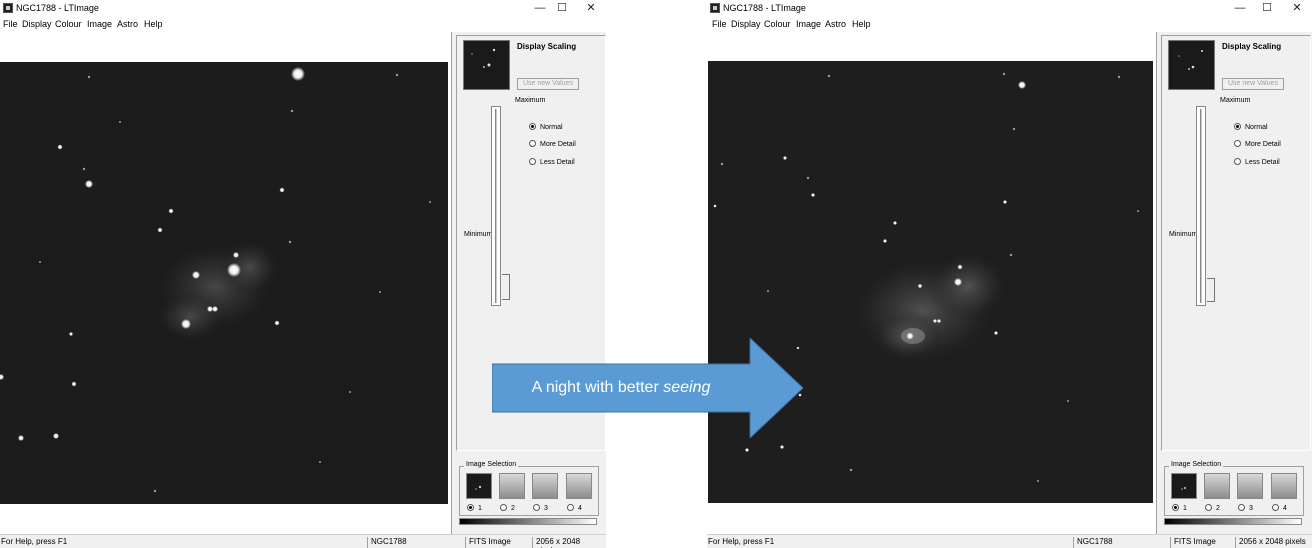 The width and height of the screenshot is (1312, 548). I want to click on slot-thumbnail-stars, so click(1183, 488).